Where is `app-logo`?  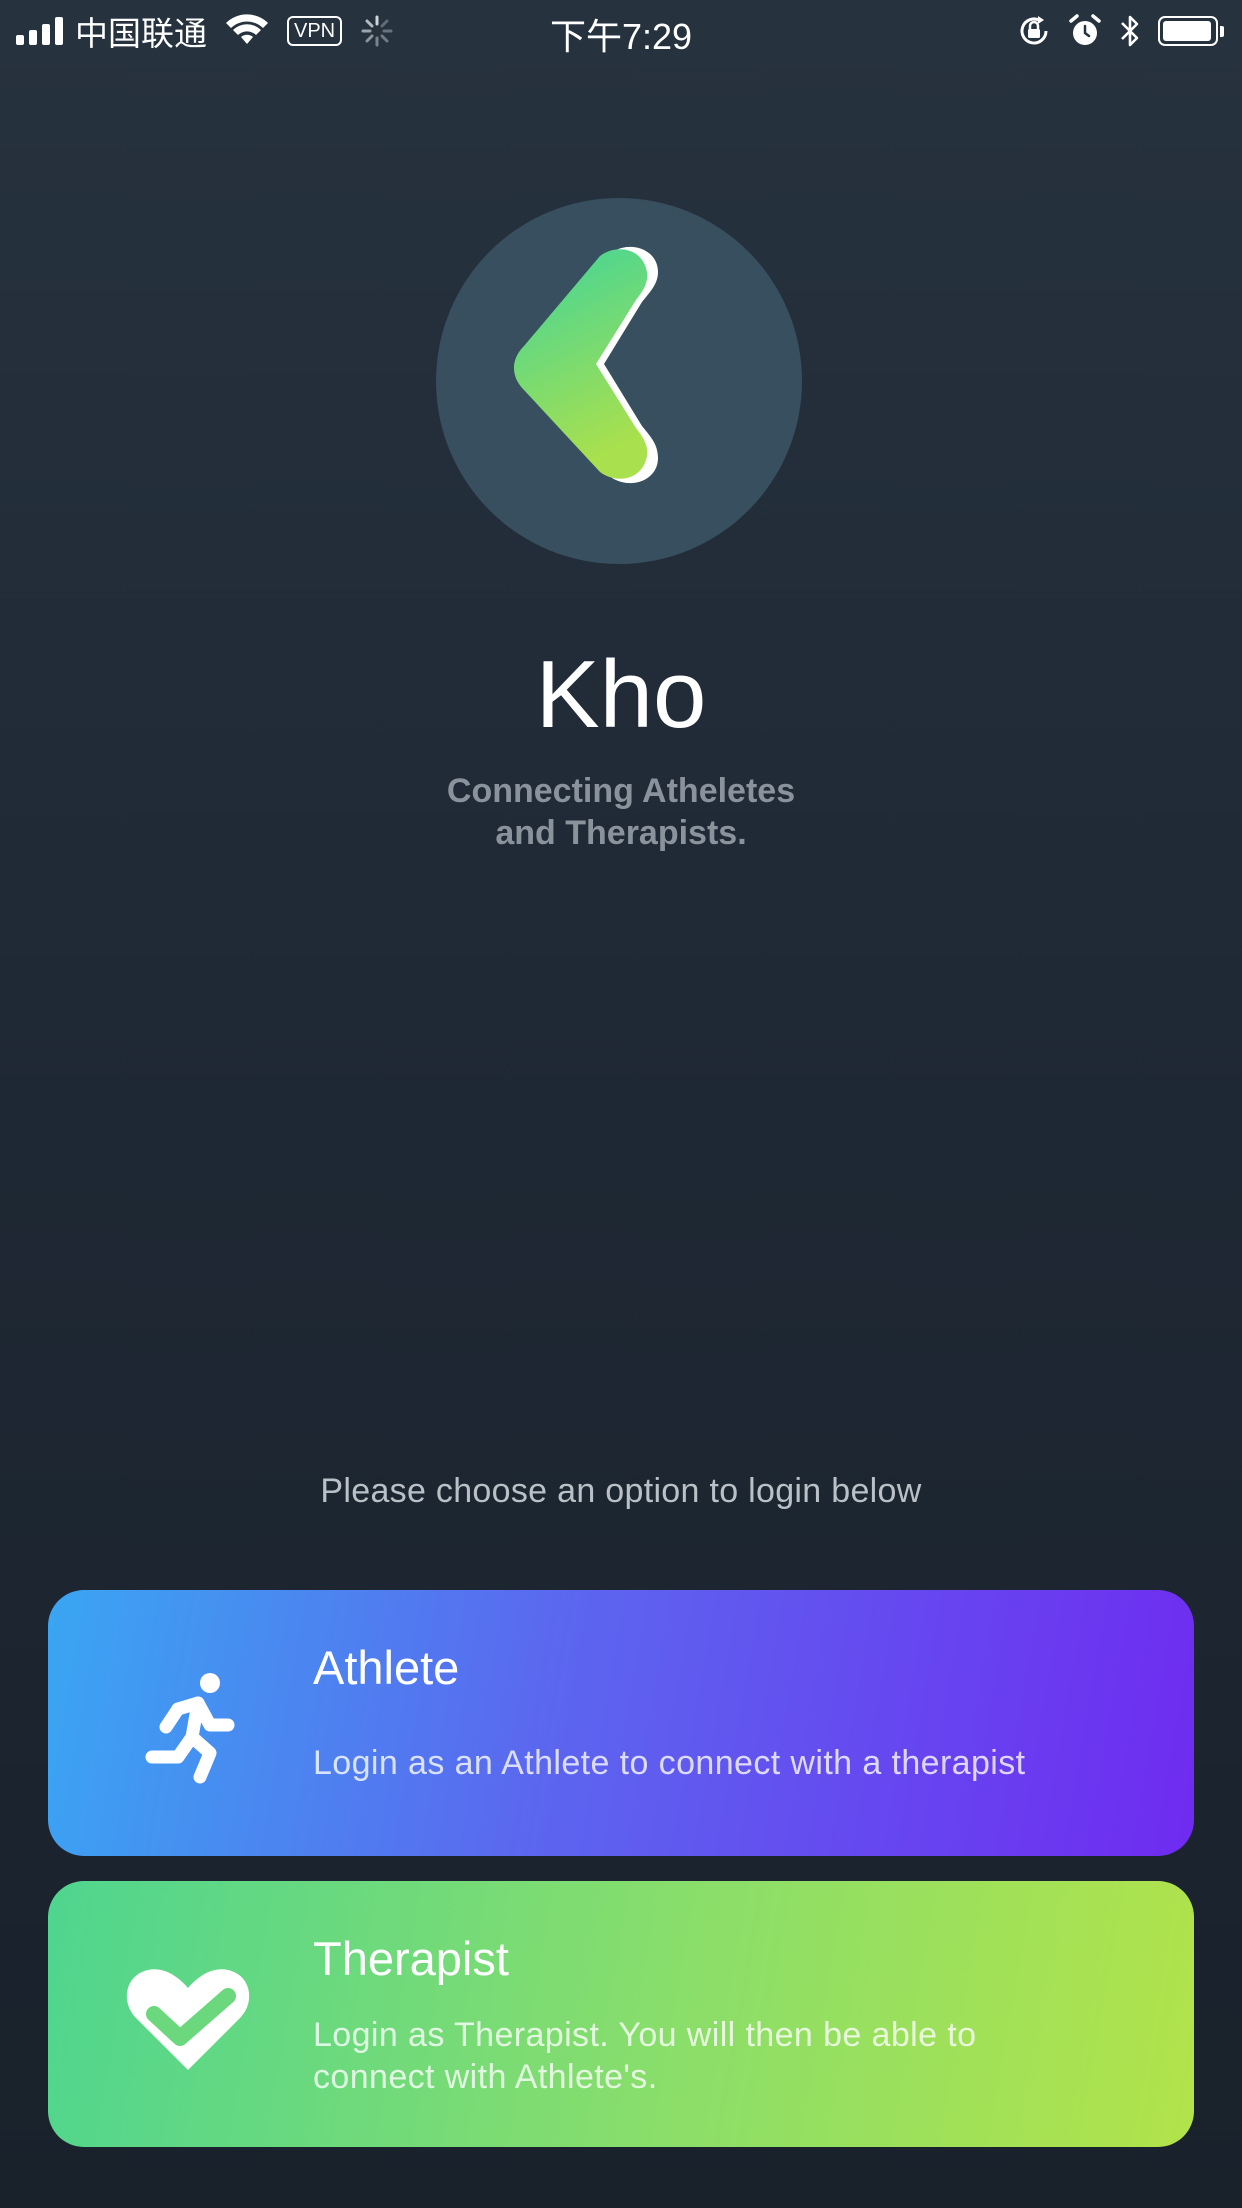 app-logo is located at coordinates (619, 381).